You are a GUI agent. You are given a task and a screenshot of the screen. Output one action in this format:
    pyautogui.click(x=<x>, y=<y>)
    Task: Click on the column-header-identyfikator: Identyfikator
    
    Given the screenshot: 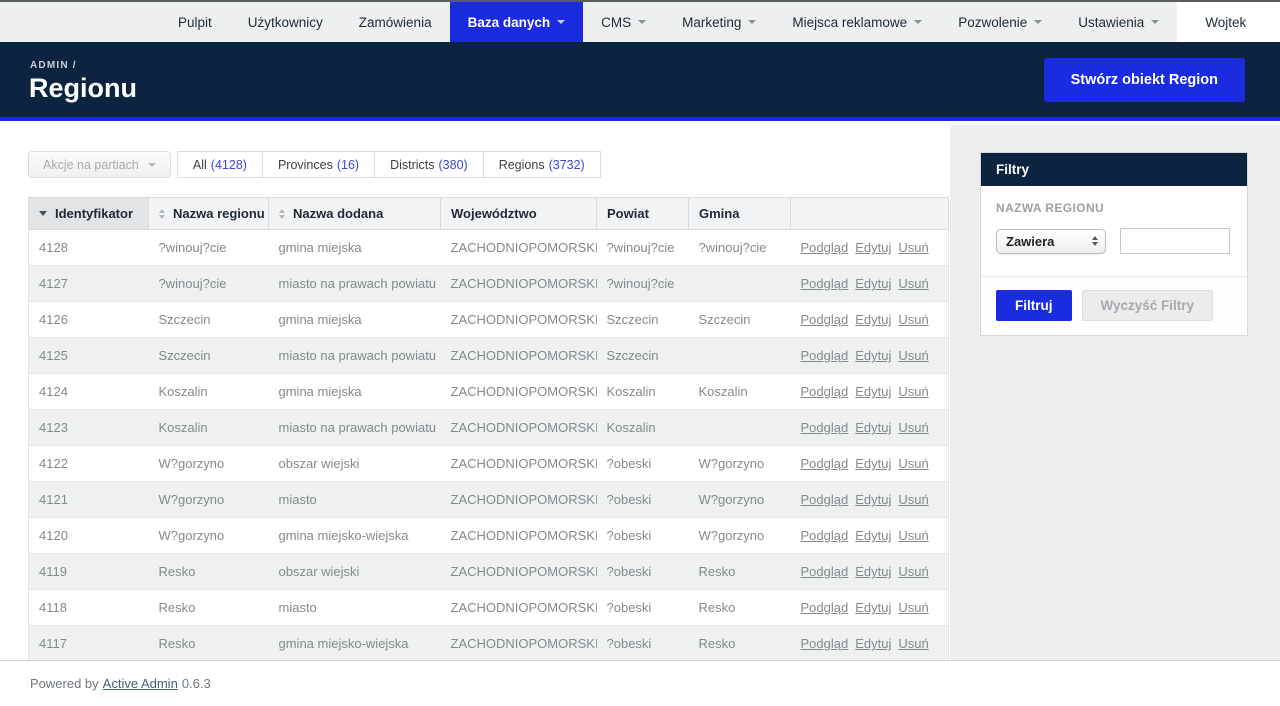 What is the action you would take?
    pyautogui.click(x=88, y=213)
    